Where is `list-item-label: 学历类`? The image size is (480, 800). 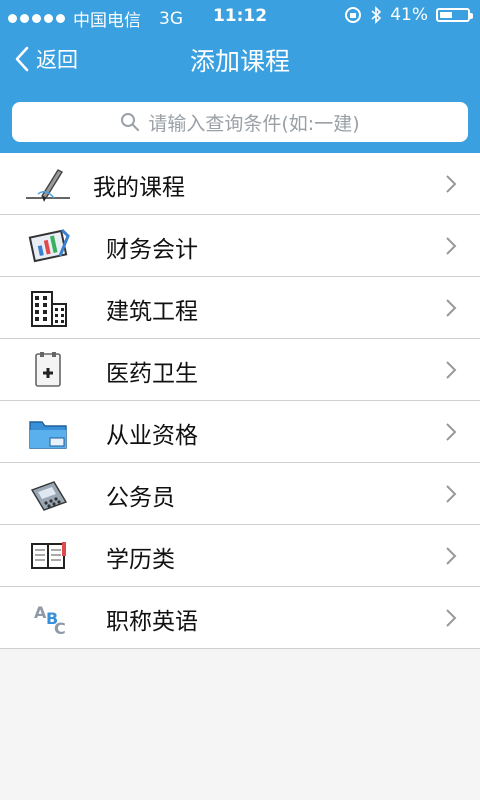 list-item-label: 学历类 is located at coordinates (140, 560).